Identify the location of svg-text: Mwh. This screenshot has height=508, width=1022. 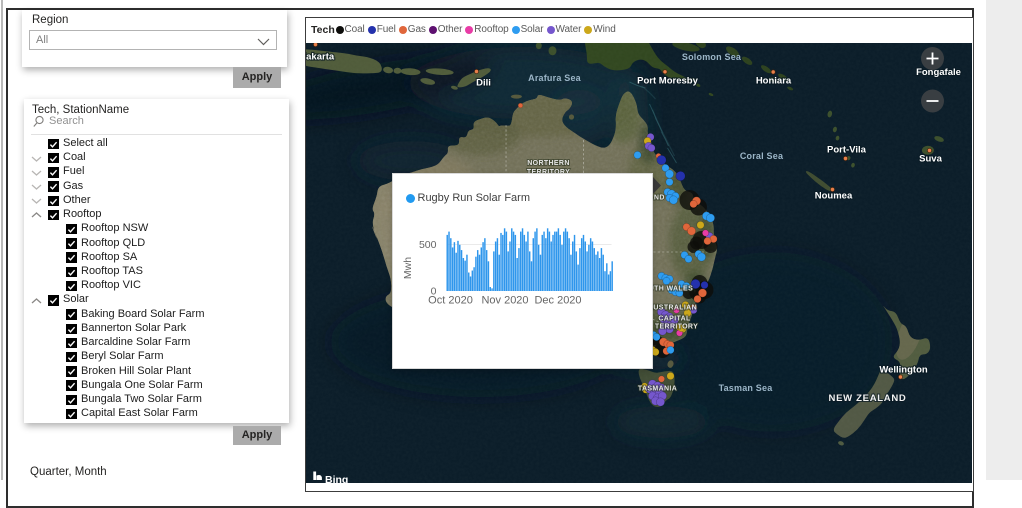
(408, 268).